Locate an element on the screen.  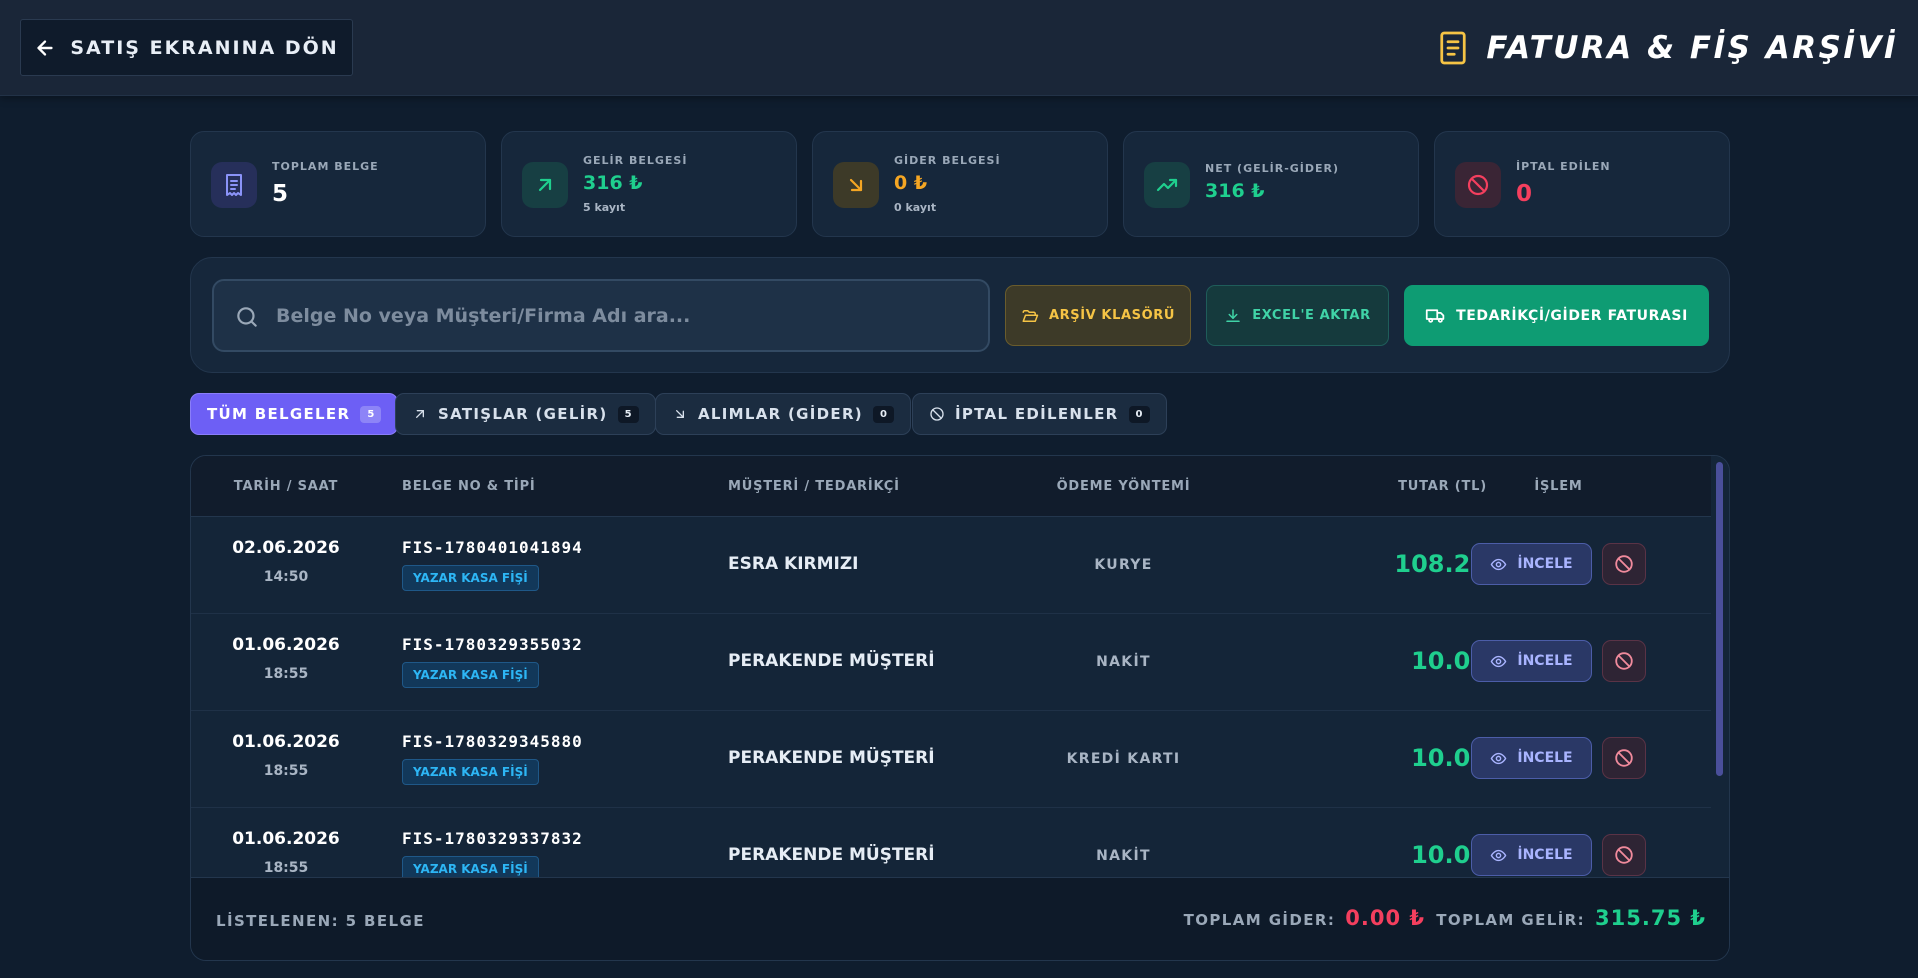
folder-open-icon is located at coordinates (1030, 315).